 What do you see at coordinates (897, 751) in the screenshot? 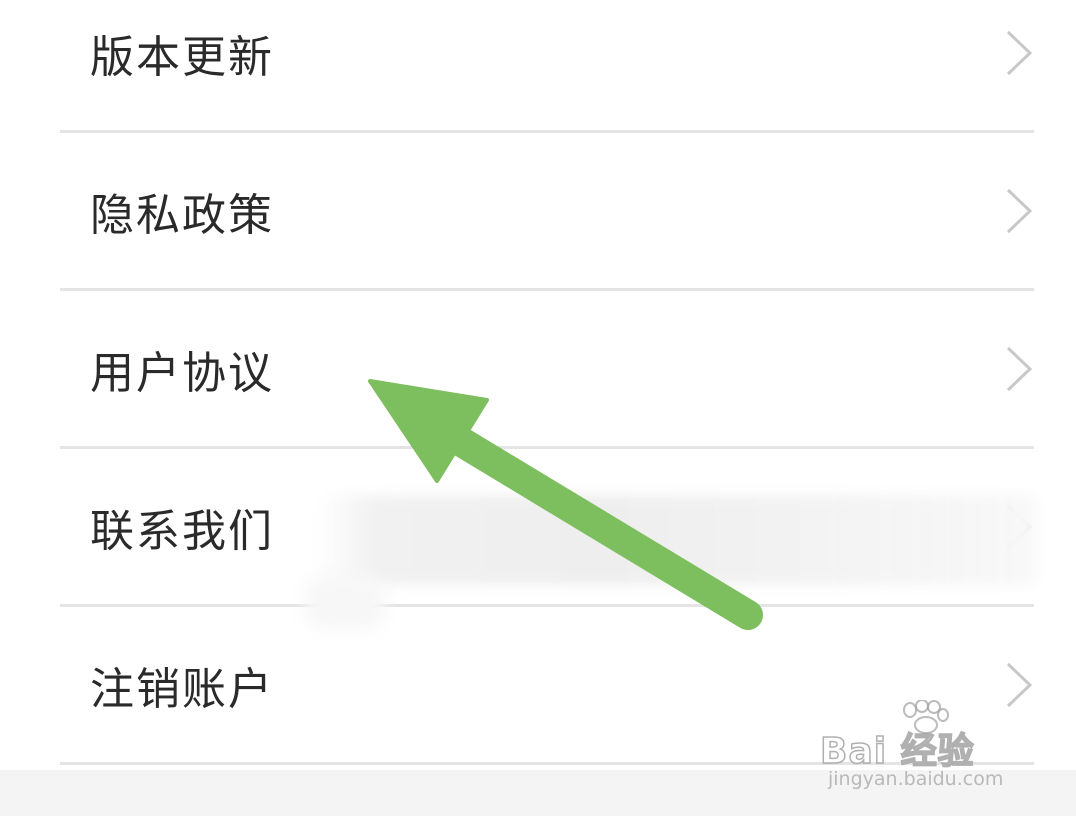
I see `watermark-brand: Bai 经验` at bounding box center [897, 751].